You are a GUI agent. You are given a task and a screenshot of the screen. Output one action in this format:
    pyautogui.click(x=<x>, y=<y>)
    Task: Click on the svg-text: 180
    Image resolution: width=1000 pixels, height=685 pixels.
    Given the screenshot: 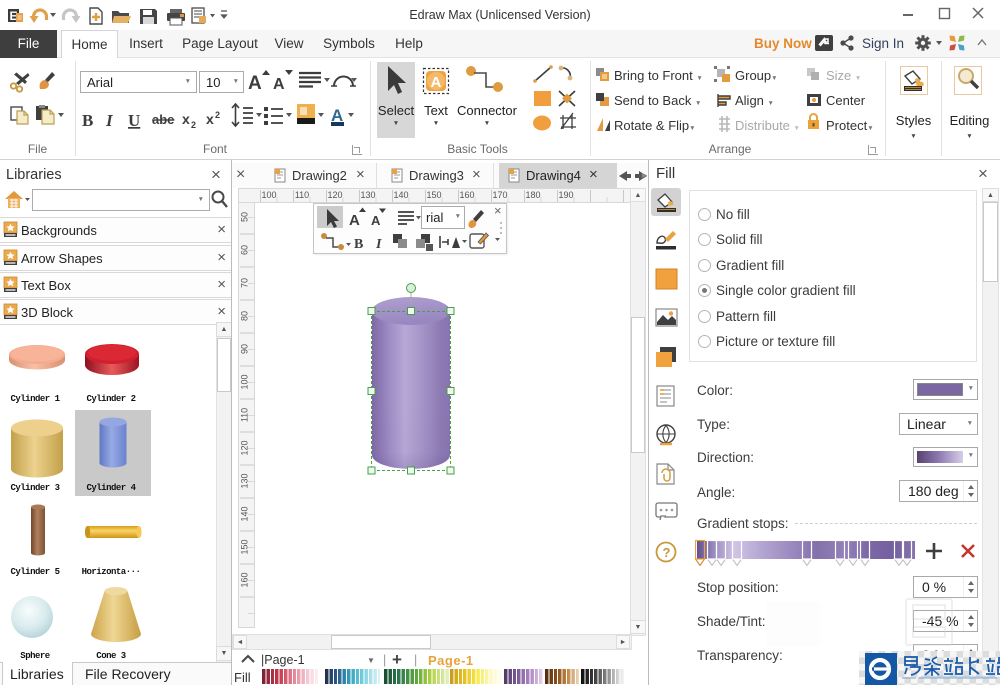 What is the action you would take?
    pyautogui.click(x=532, y=195)
    